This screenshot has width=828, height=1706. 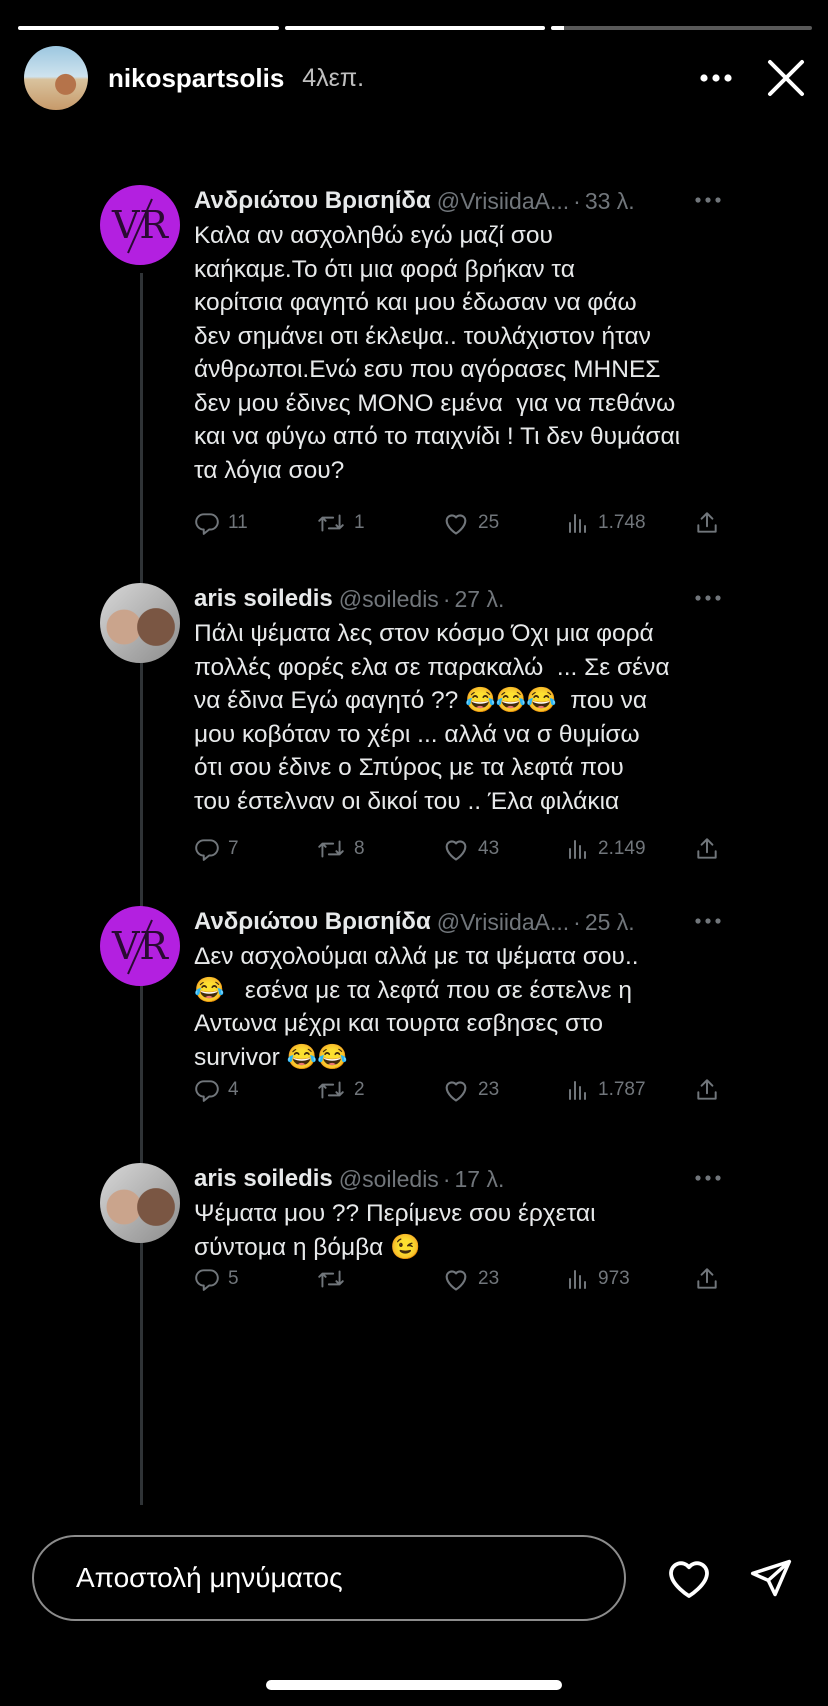 I want to click on views-button: 1.787, so click(x=606, y=1090).